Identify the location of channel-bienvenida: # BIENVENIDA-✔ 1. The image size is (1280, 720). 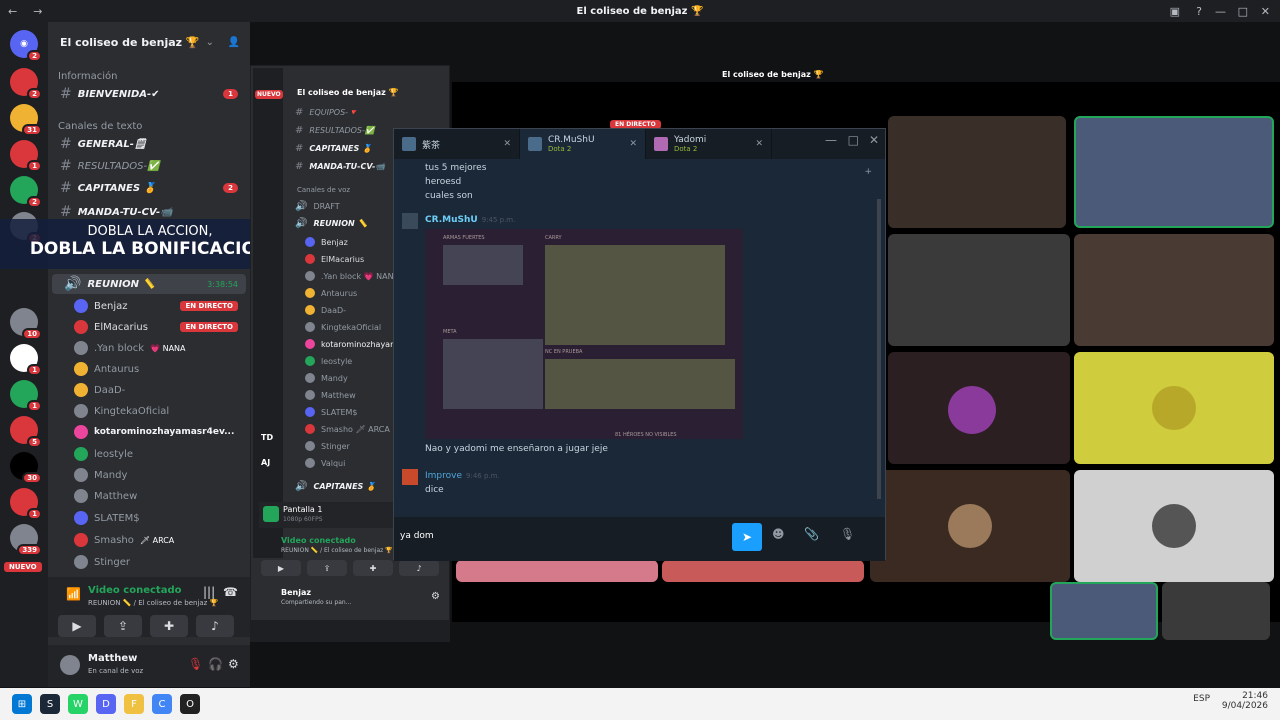
(149, 94).